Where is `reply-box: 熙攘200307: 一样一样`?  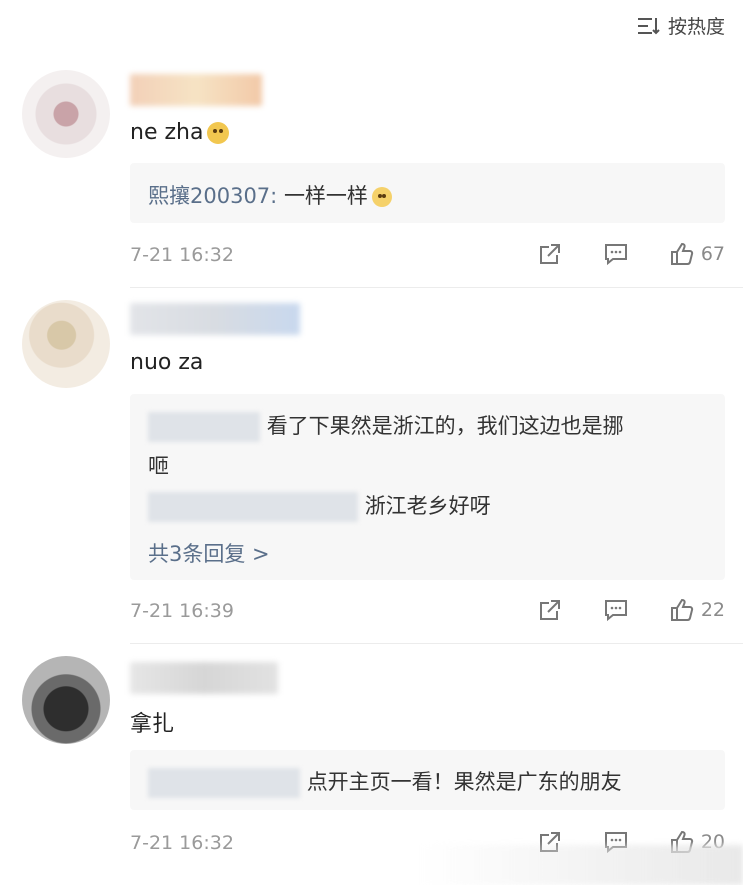
reply-box: 熙攘200307: 一样一样 is located at coordinates (427, 193).